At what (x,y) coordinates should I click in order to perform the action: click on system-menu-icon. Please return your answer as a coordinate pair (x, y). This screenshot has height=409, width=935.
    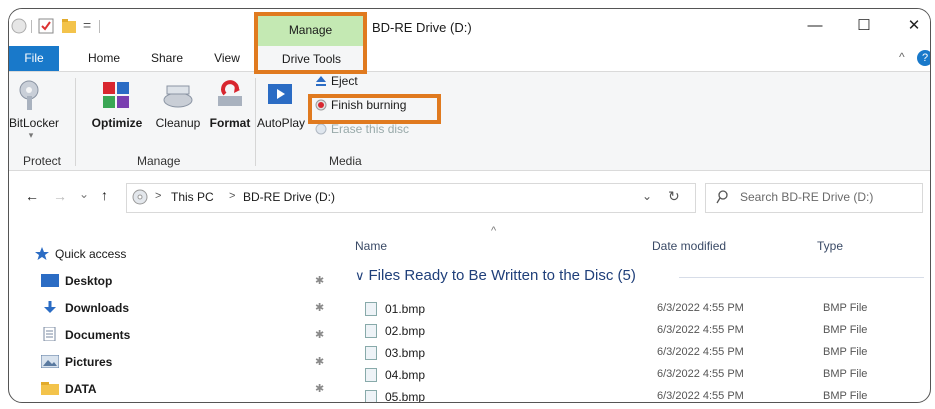
    Looking at the image, I should click on (19, 26).